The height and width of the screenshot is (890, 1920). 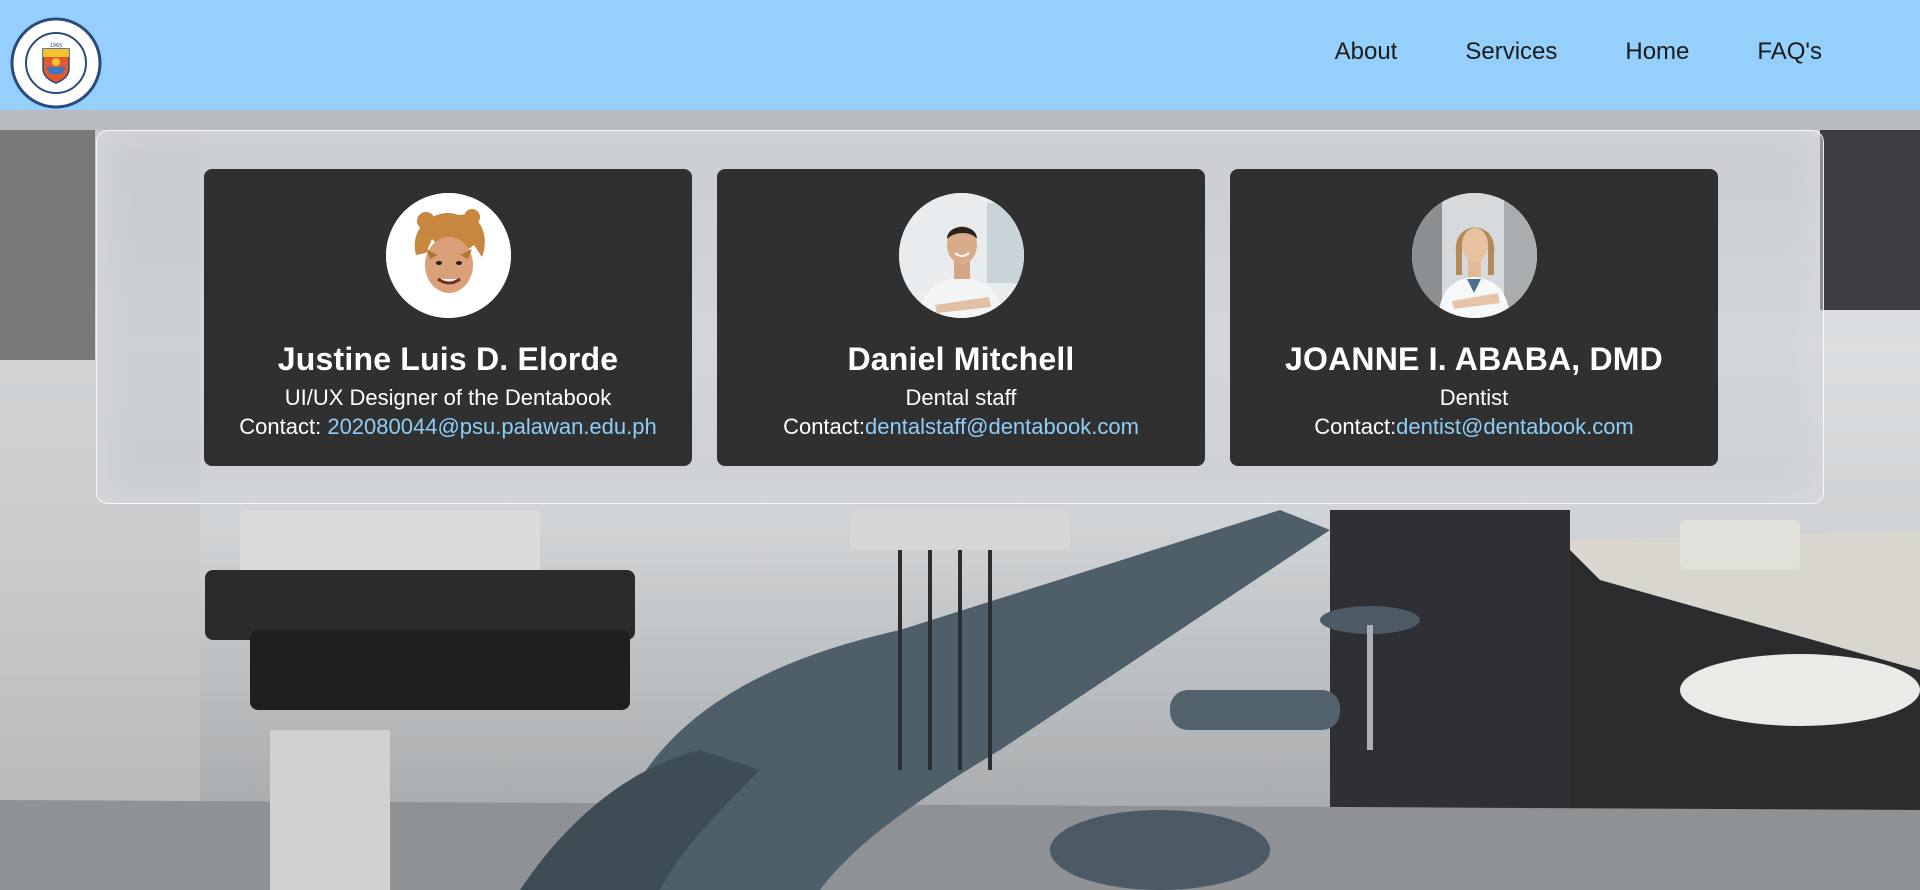 What do you see at coordinates (961, 255) in the screenshot?
I see `male-staff-photo-avatar` at bounding box center [961, 255].